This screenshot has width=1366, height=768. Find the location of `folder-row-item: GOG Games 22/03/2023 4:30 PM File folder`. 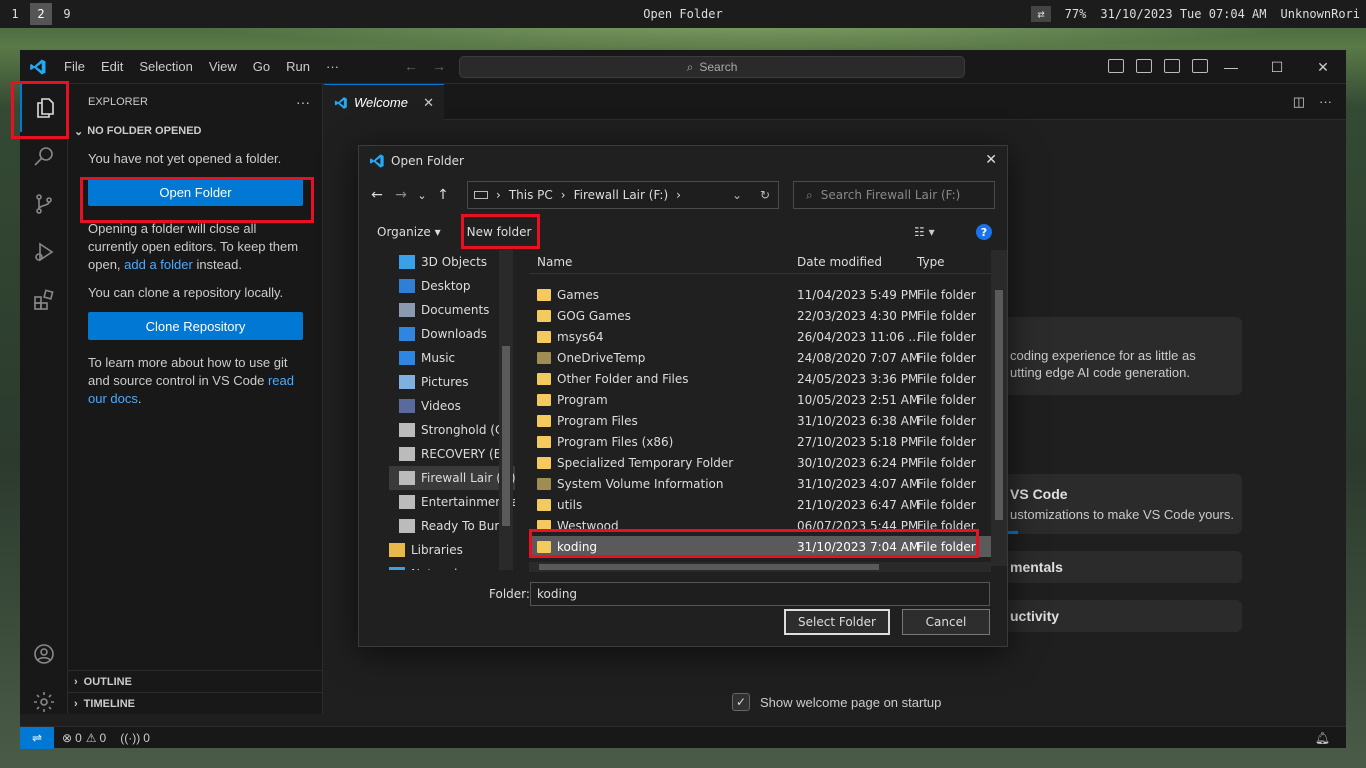

folder-row-item: GOG Games 22/03/2023 4:30 PM File folder is located at coordinates (760, 315).